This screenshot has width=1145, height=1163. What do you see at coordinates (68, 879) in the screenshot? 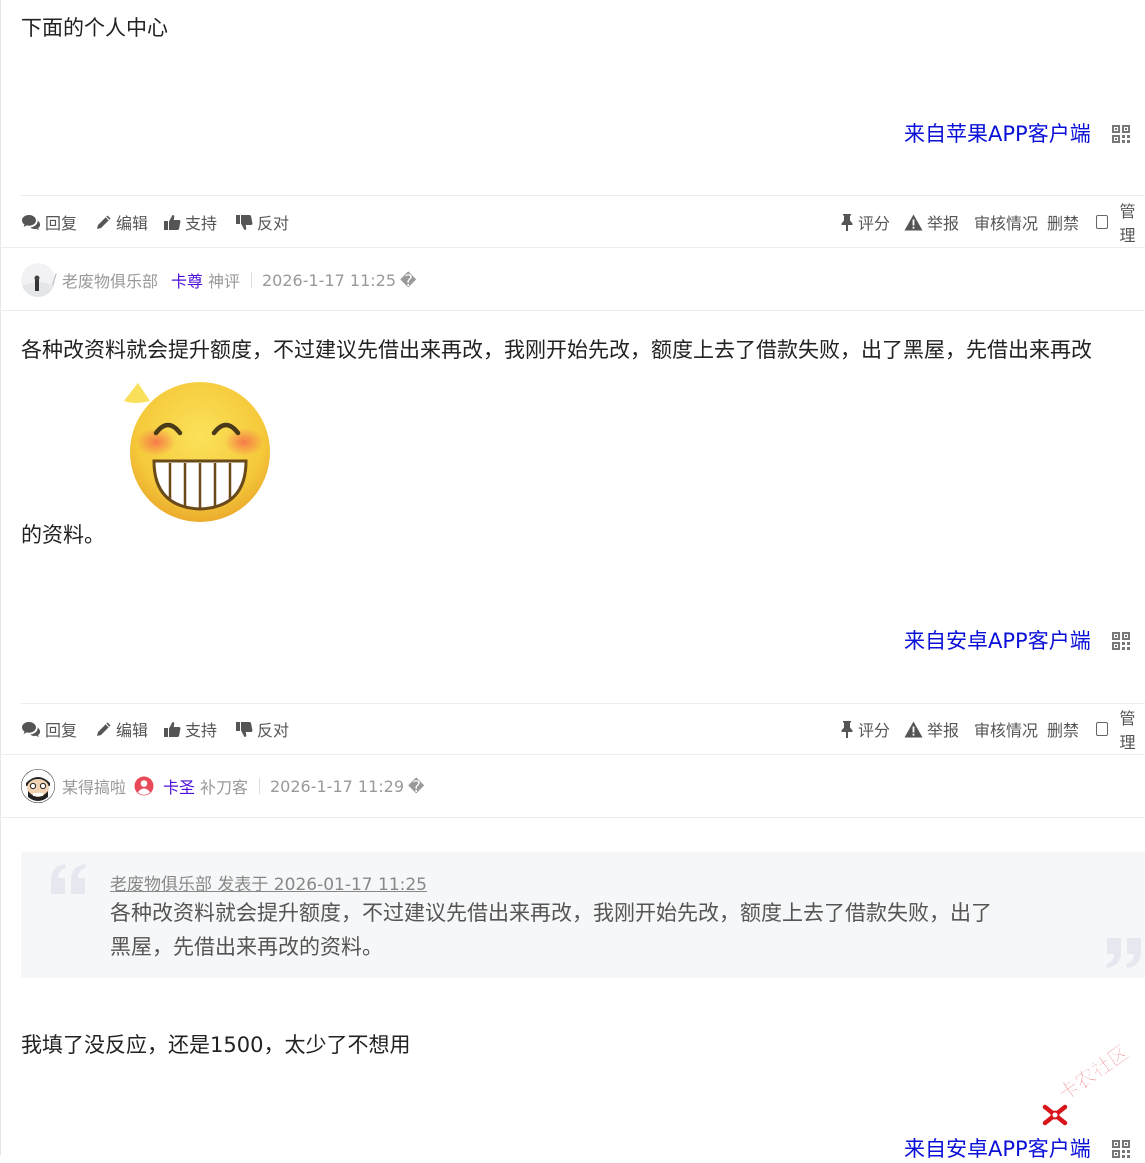
I see `quote-open-icon` at bounding box center [68, 879].